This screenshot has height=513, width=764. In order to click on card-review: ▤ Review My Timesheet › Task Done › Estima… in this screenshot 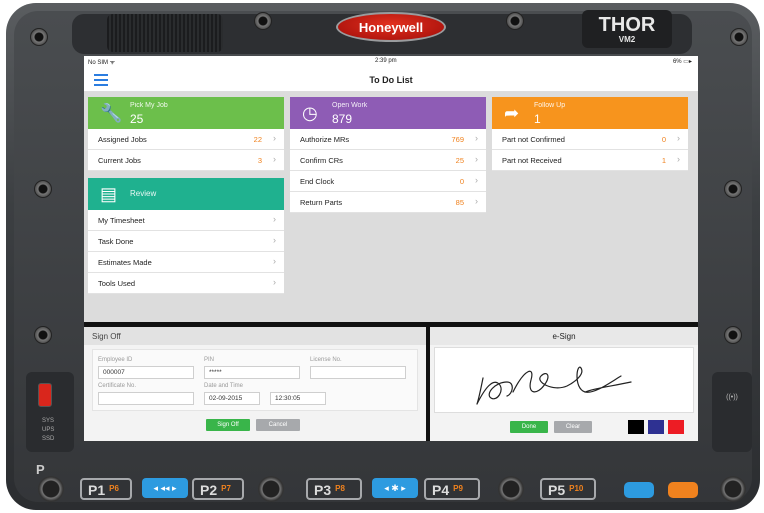, I will do `click(186, 236)`.